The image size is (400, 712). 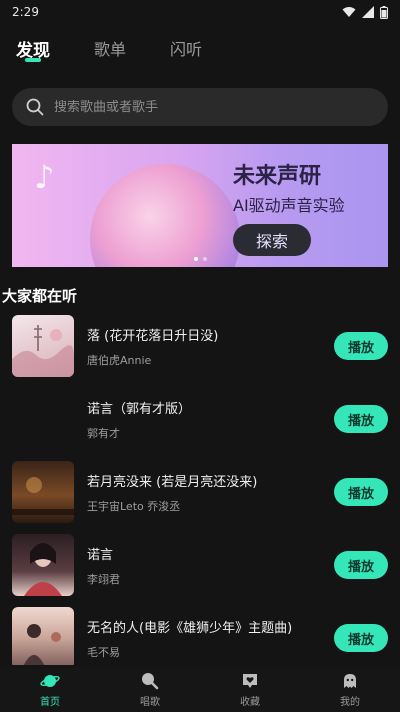 What do you see at coordinates (50, 681) in the screenshot?
I see `planet-icon` at bounding box center [50, 681].